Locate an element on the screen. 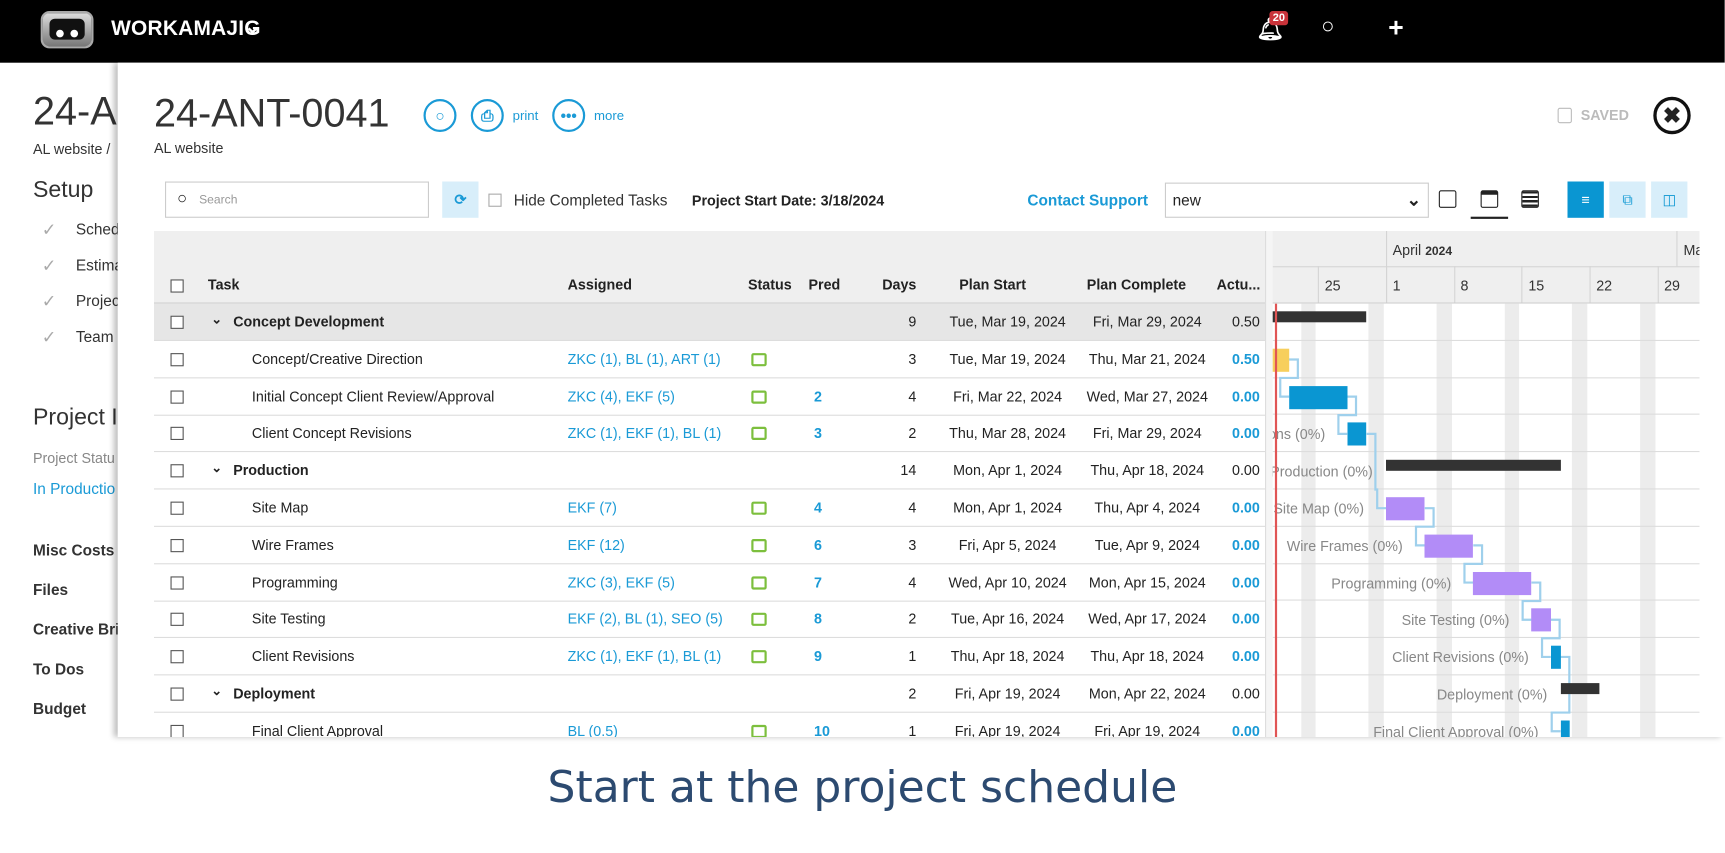  col-status: Status is located at coordinates (770, 284).